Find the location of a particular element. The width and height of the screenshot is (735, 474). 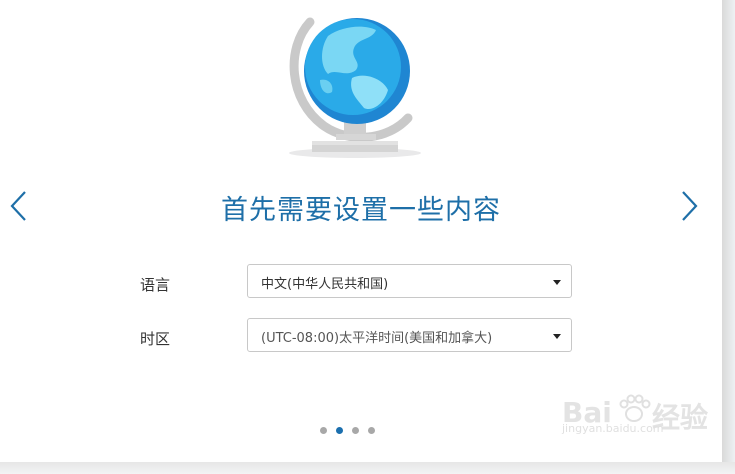

window-edge-right is located at coordinates (728, 237).